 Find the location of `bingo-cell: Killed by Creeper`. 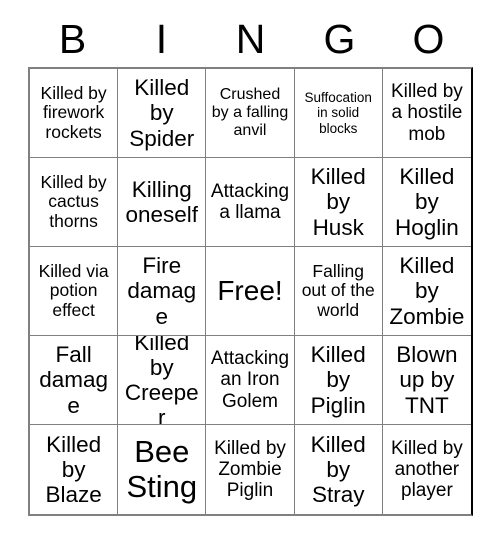

bingo-cell: Killed by Creeper is located at coordinates (162, 380).